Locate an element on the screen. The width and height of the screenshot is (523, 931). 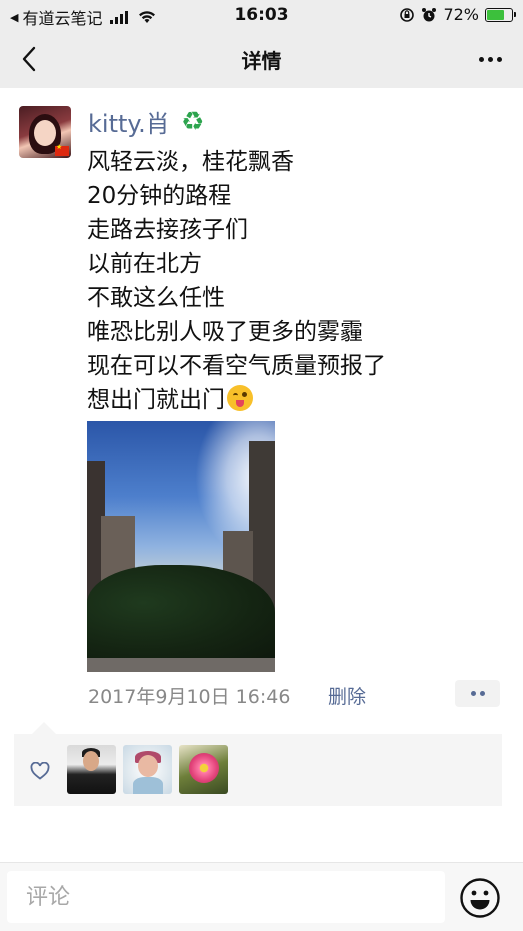
nav-bar: 详情 is located at coordinates (261, 59).